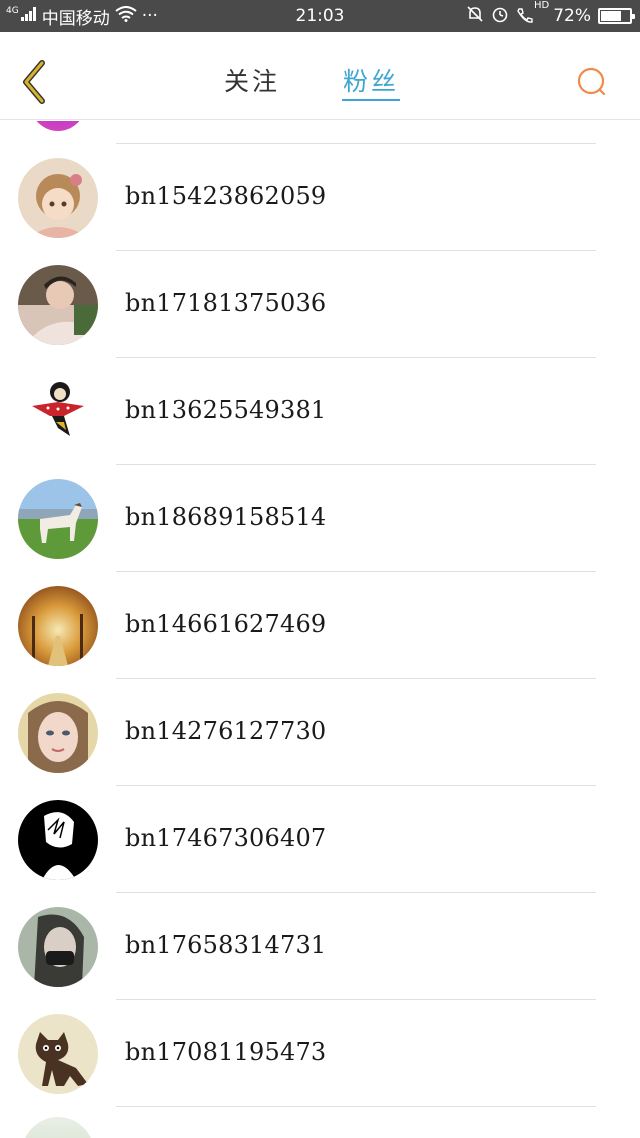 The image size is (640, 1138). I want to click on status-bar: 4G 中国移动 ··· 21:03 HD 72%, so click(320, 16).